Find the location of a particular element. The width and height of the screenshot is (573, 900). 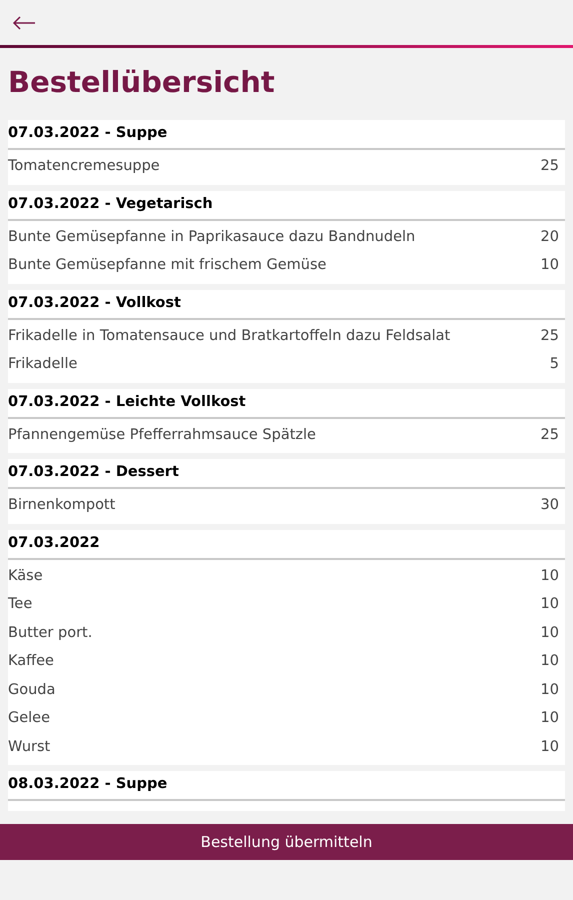

dish-name: Wurst is located at coordinates (29, 747).